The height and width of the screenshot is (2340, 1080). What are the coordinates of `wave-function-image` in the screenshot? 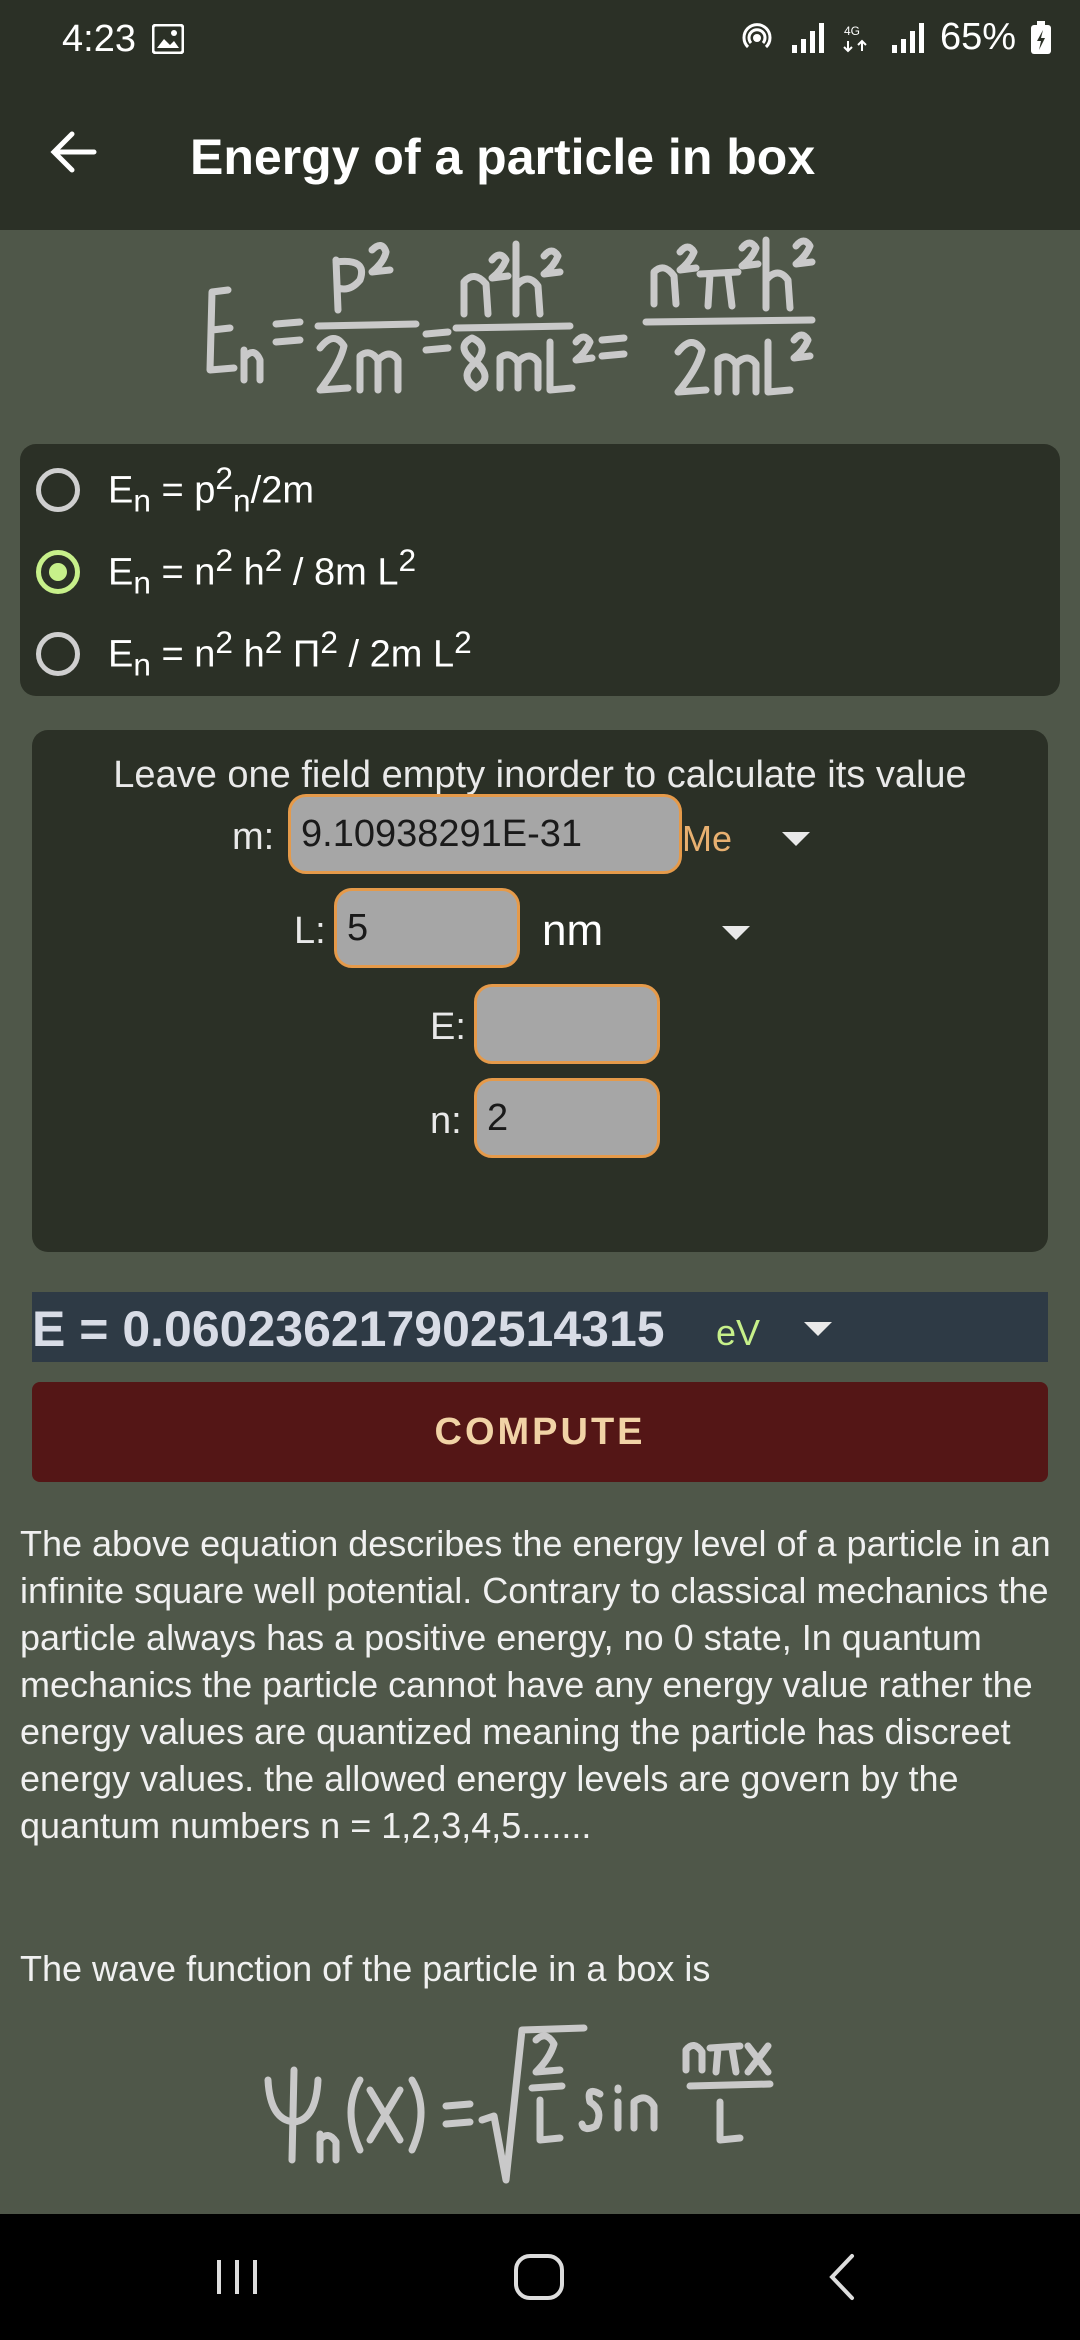 It's located at (519, 2104).